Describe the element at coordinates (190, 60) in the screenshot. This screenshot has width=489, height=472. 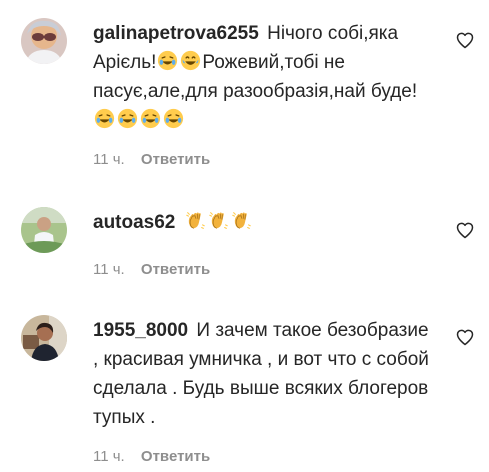
I see `joy-emoji` at that location.